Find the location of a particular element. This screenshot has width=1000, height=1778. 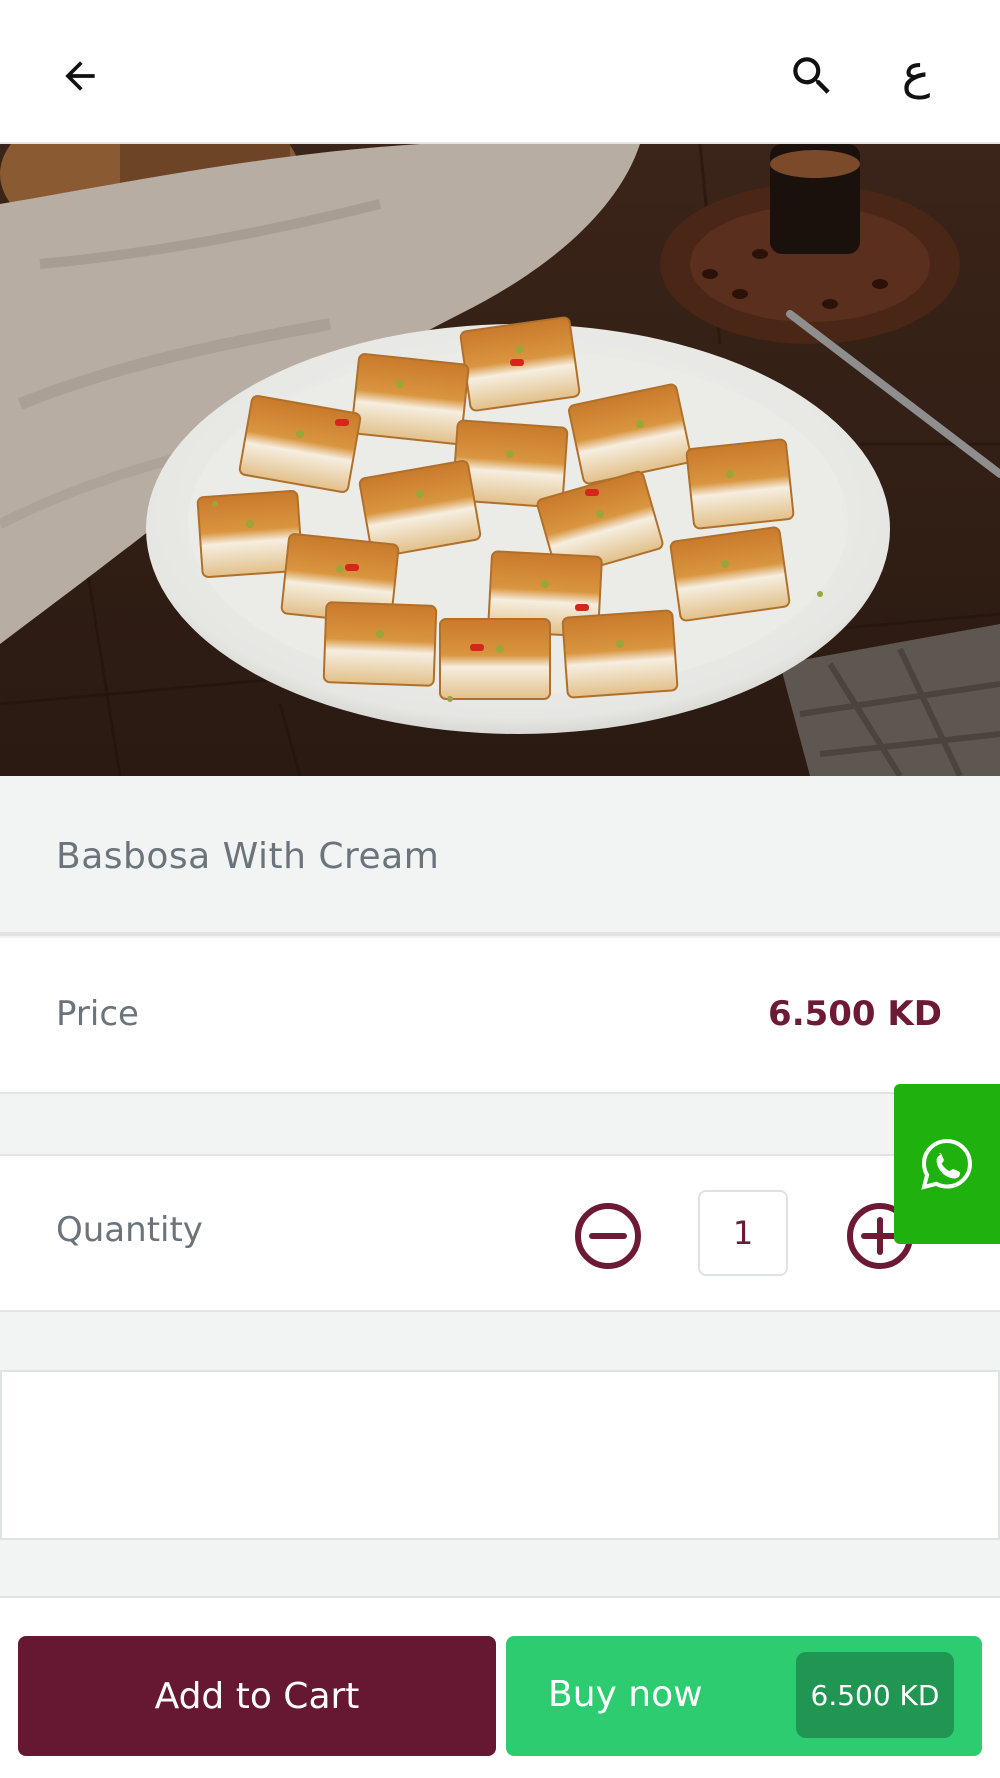

minus-circle-icon is located at coordinates (608, 1236).